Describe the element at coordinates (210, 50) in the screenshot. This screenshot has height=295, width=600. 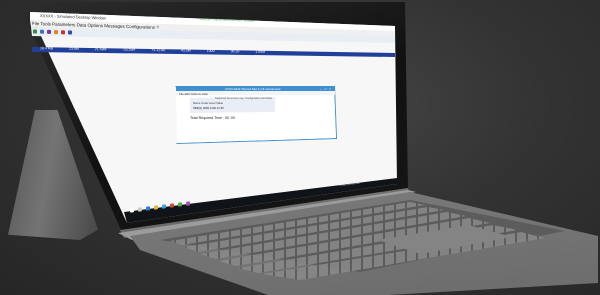
I see `status-value: 1000` at that location.